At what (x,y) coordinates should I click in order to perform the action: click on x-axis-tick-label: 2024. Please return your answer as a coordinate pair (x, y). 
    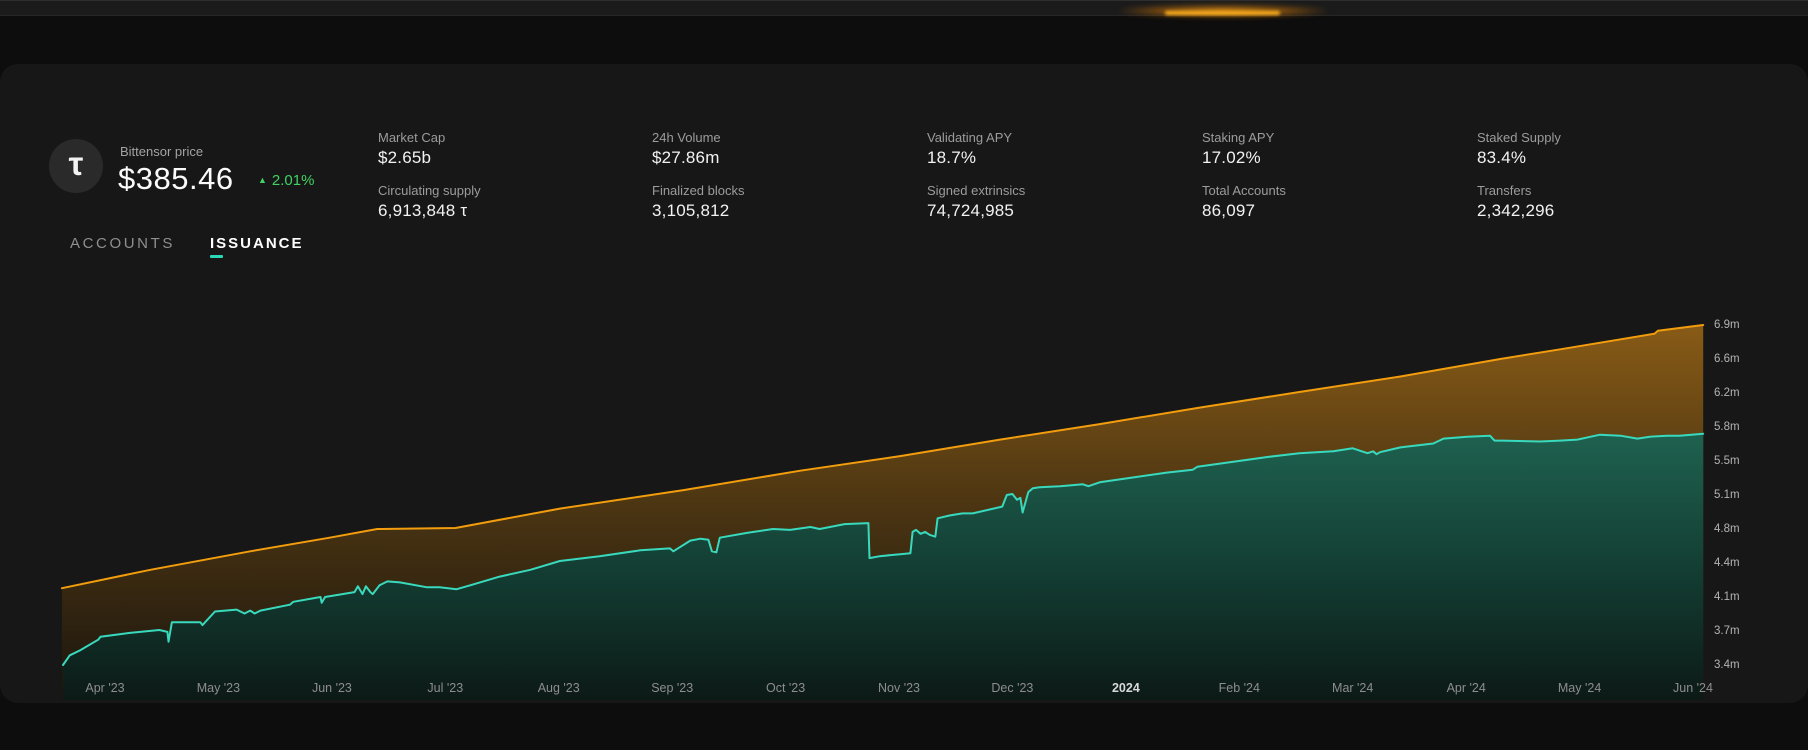
    Looking at the image, I should click on (1126, 688).